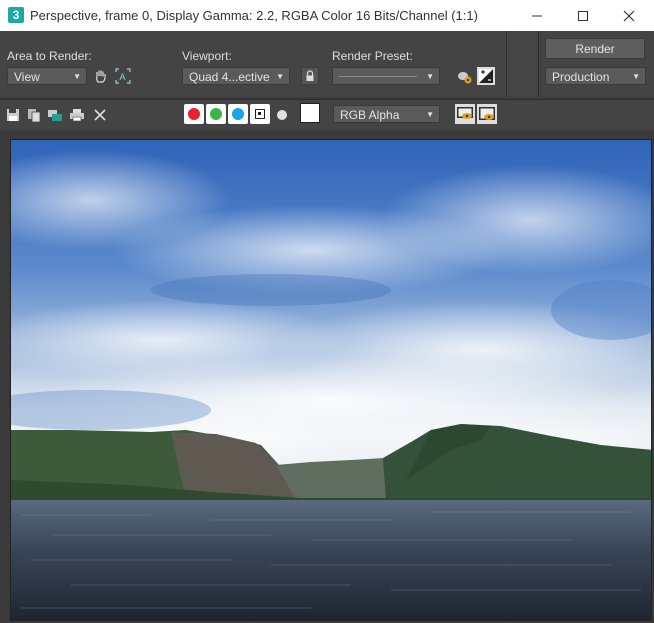  I want to click on toggle-ui-button, so click(487, 114).